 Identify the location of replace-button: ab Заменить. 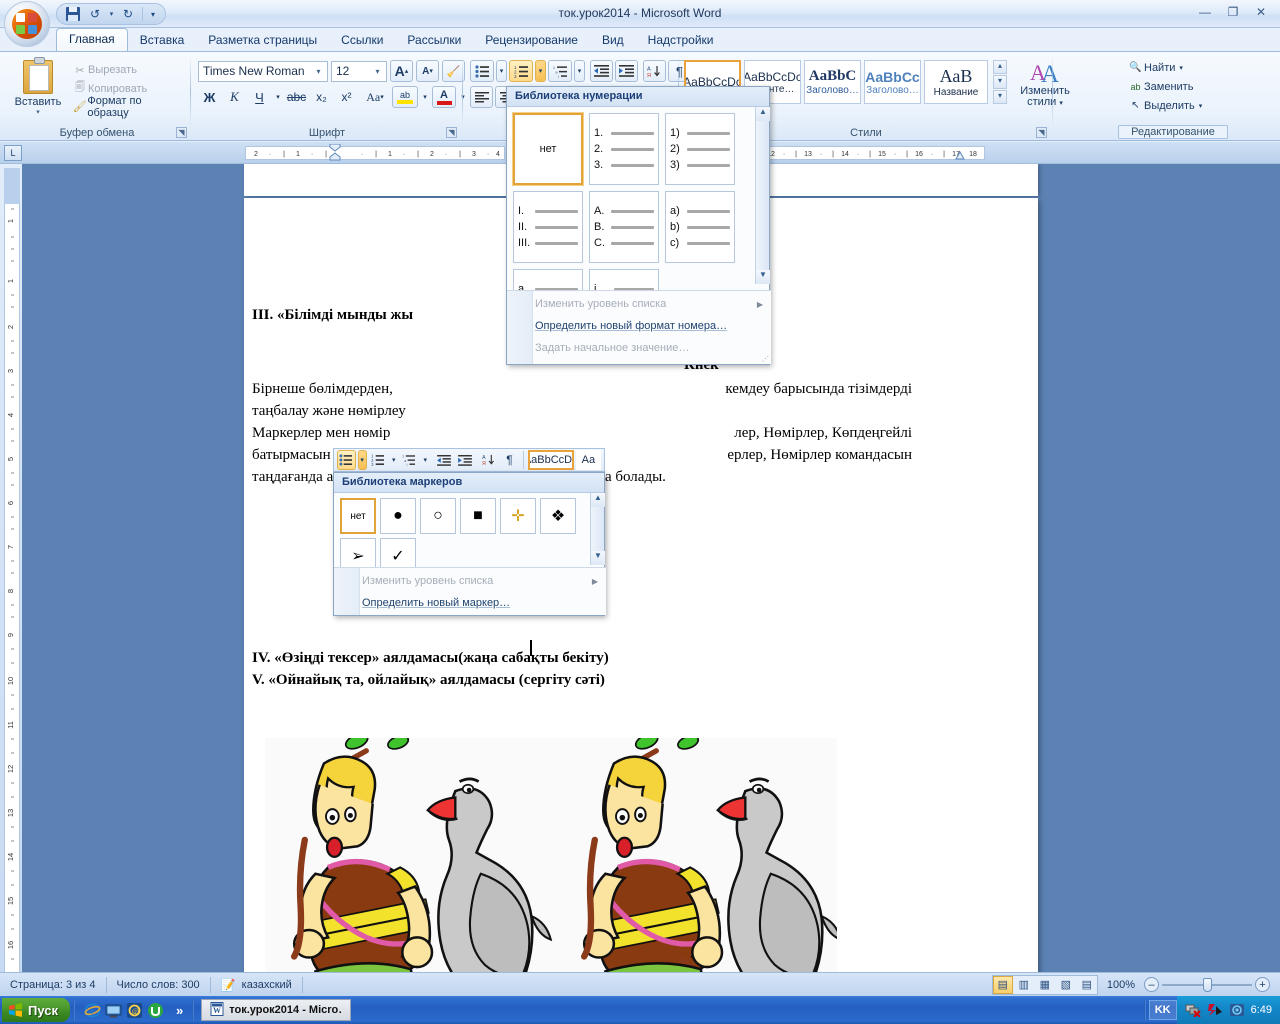
(1170, 86).